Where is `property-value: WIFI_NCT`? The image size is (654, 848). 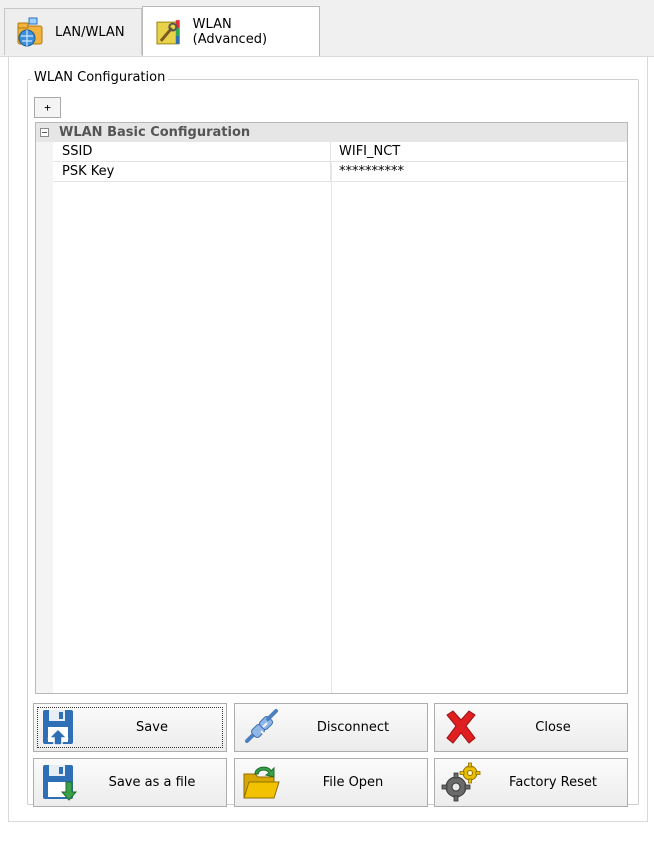 property-value: WIFI_NCT is located at coordinates (365, 151).